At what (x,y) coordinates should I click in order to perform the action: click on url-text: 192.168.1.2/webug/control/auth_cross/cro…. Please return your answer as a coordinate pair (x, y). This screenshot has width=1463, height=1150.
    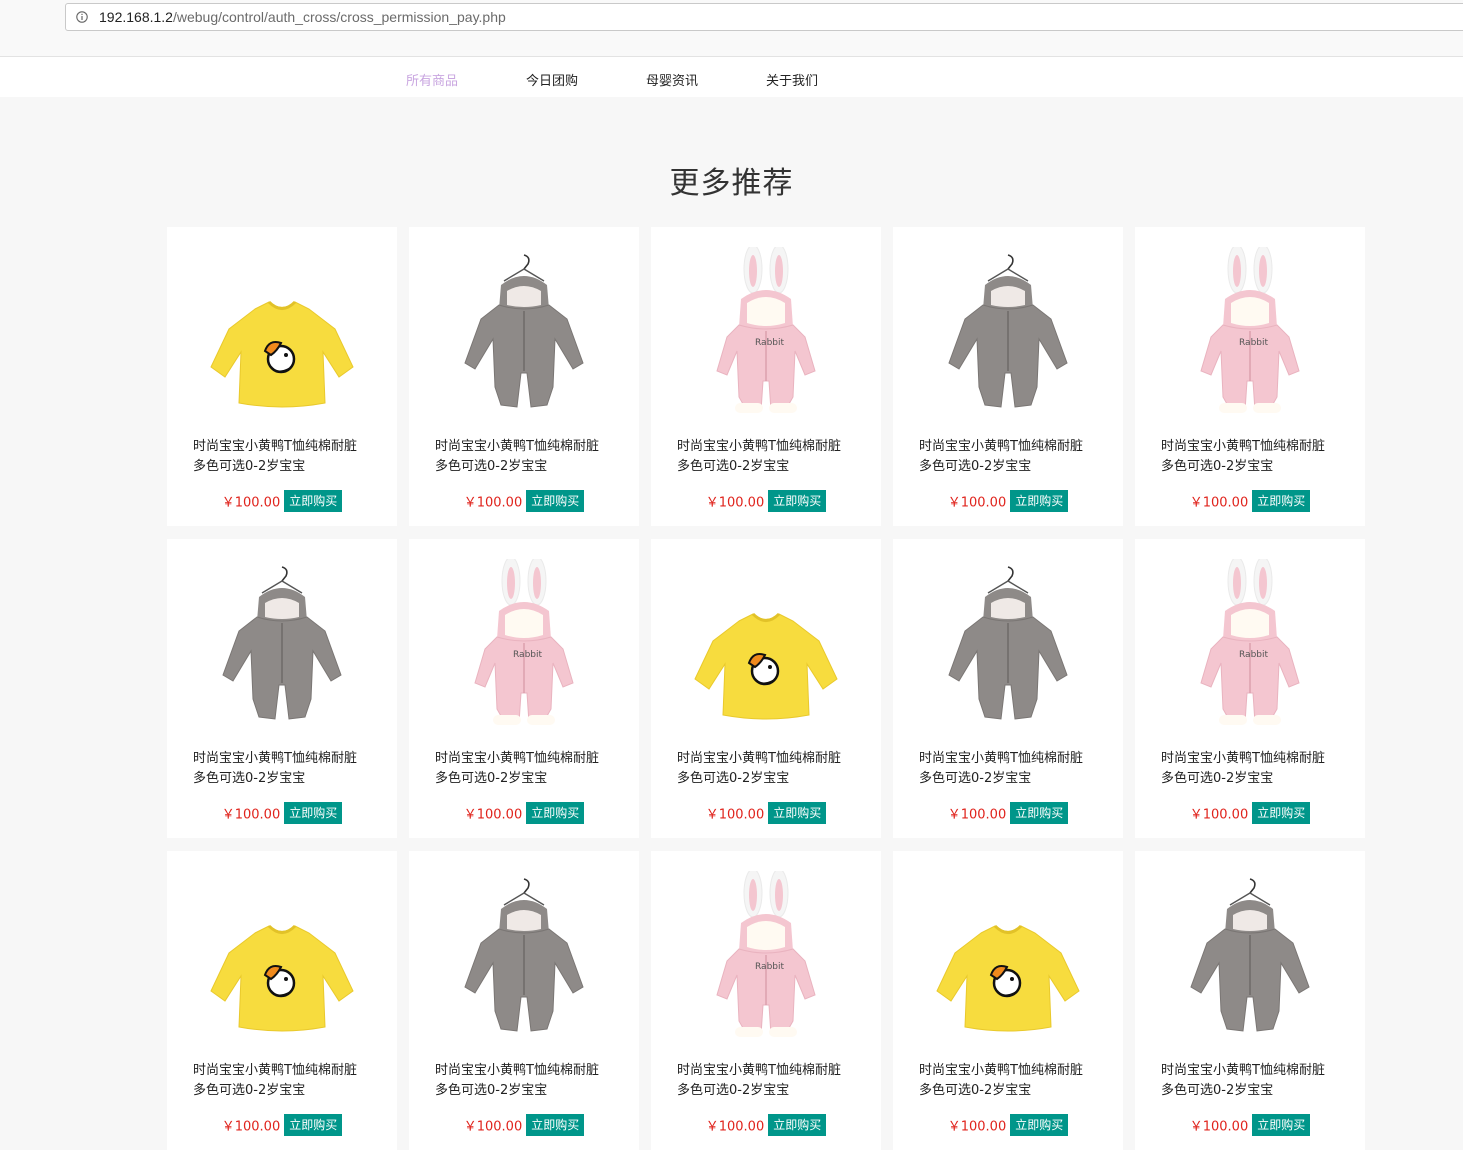
    Looking at the image, I should click on (302, 17).